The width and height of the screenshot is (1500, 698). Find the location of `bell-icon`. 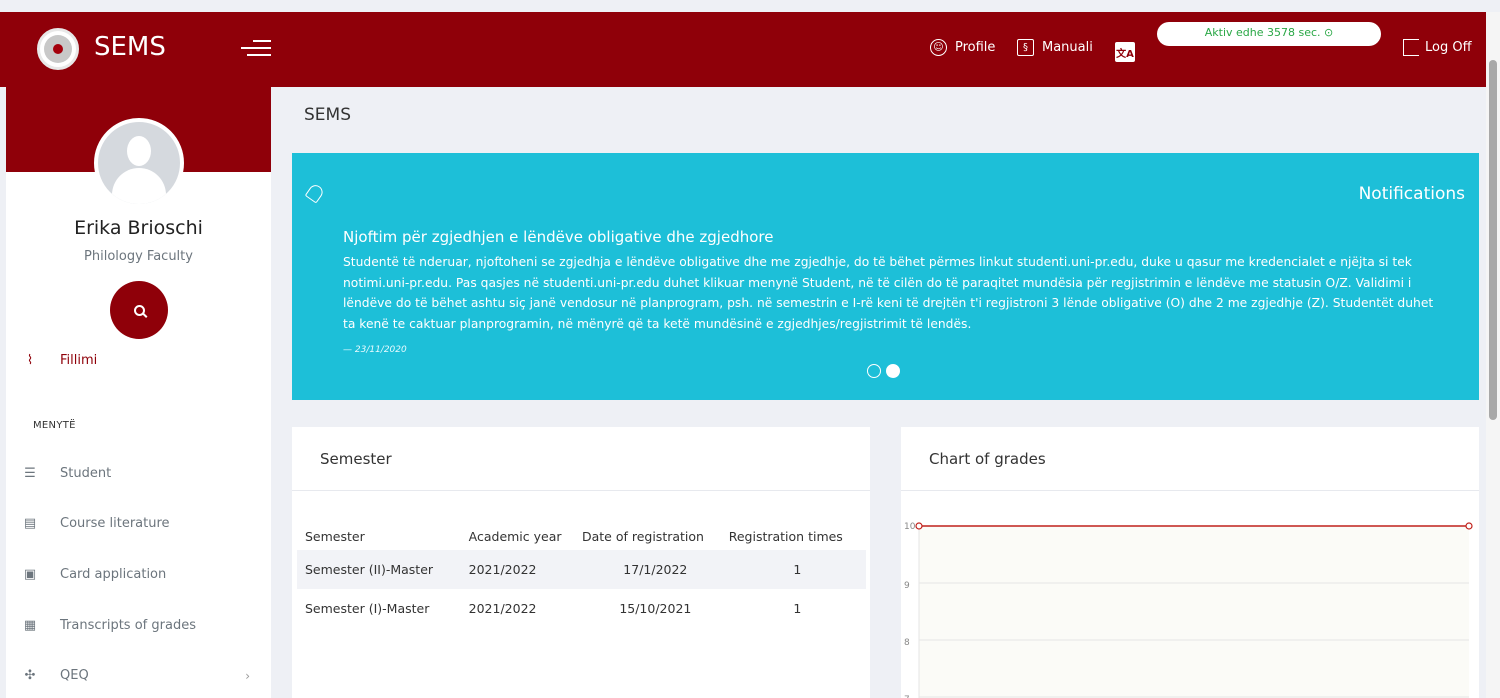

bell-icon is located at coordinates (315, 193).